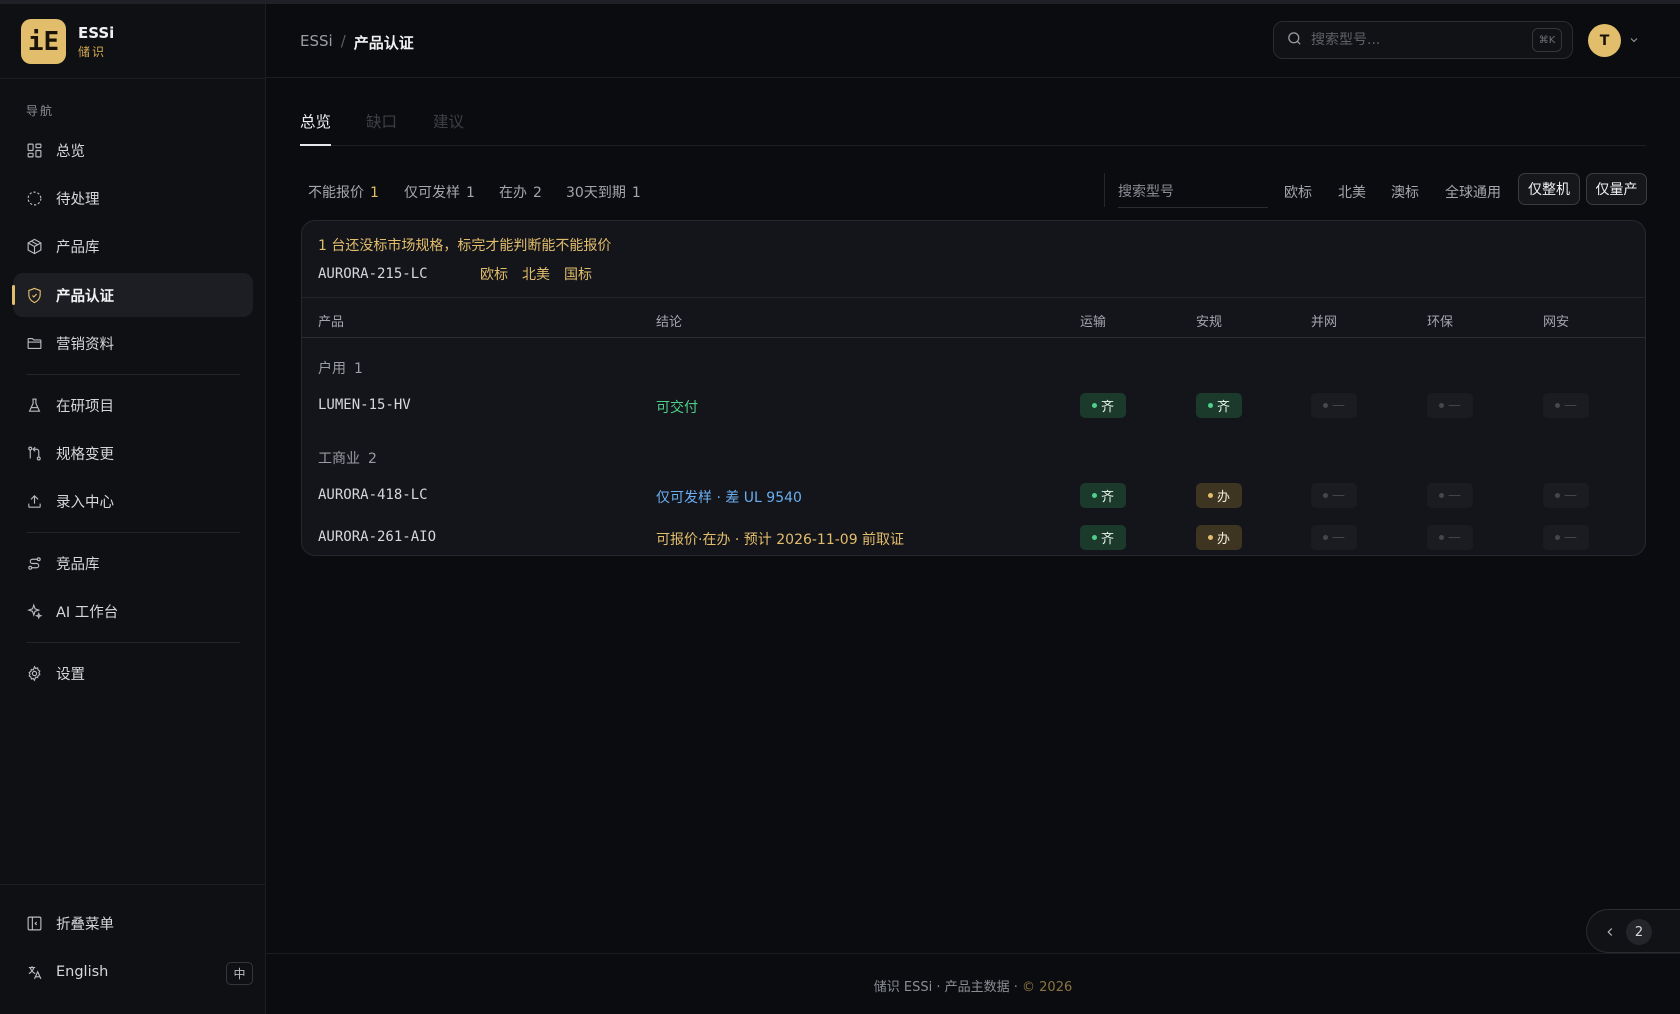 The height and width of the screenshot is (1014, 1680). I want to click on flask-icon, so click(34, 405).